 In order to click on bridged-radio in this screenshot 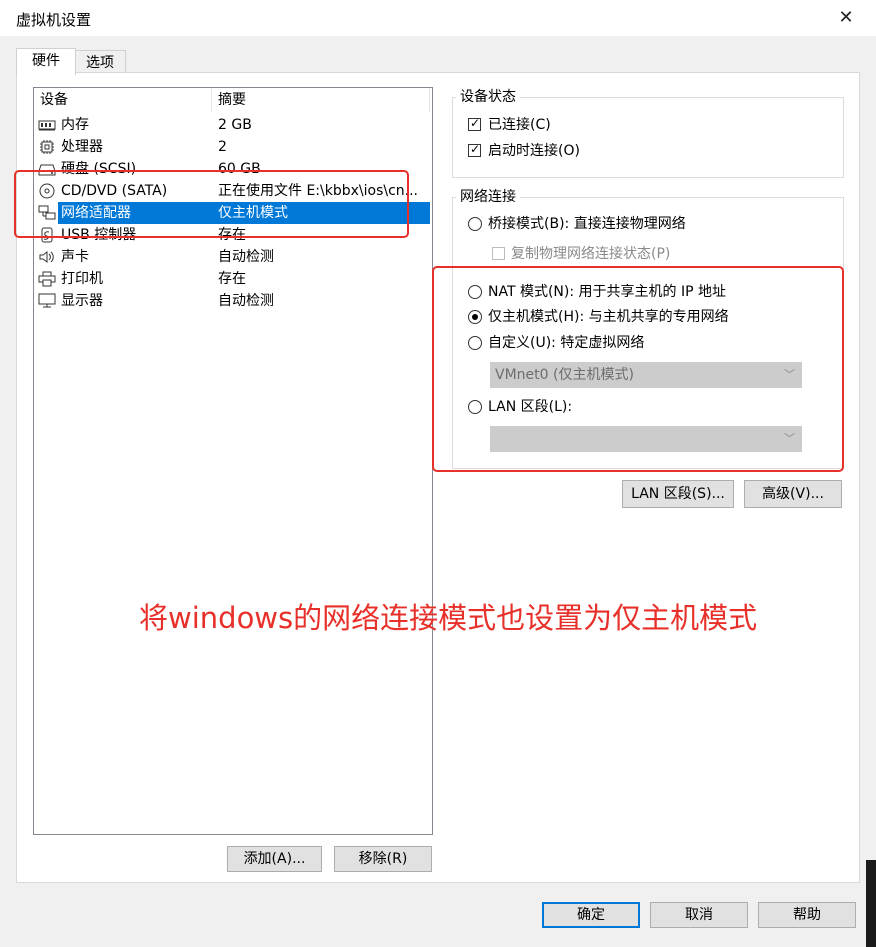, I will do `click(475, 224)`.